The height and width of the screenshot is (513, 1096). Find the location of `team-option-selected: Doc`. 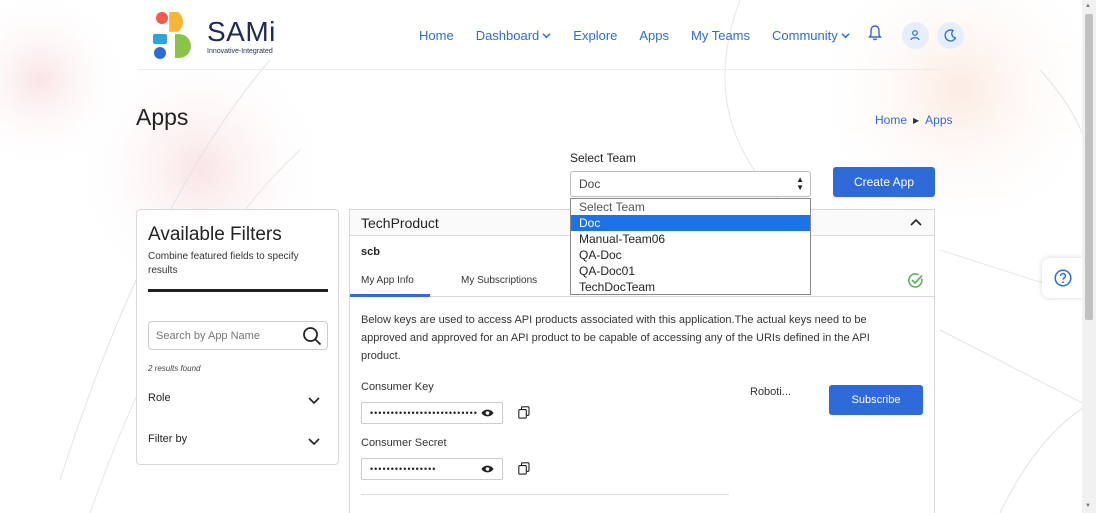

team-option-selected: Doc is located at coordinates (690, 223).